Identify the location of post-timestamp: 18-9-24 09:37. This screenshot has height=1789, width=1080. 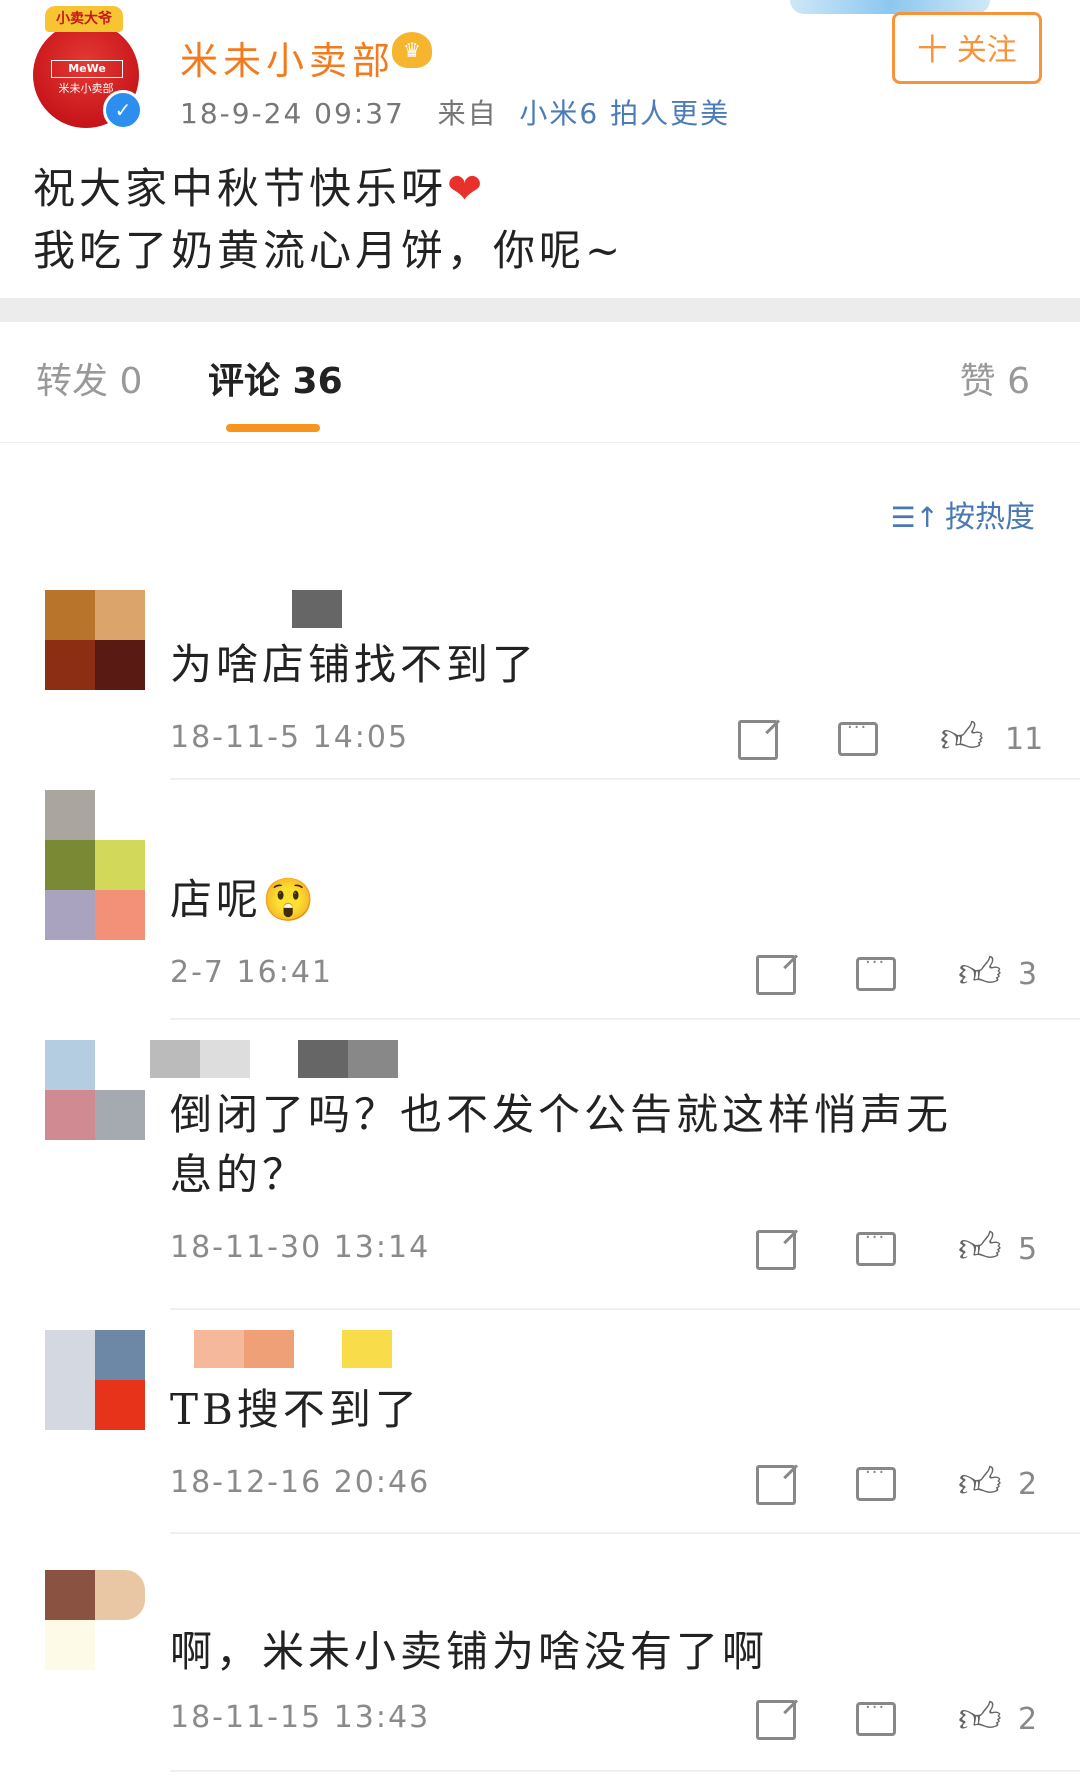
(292, 113).